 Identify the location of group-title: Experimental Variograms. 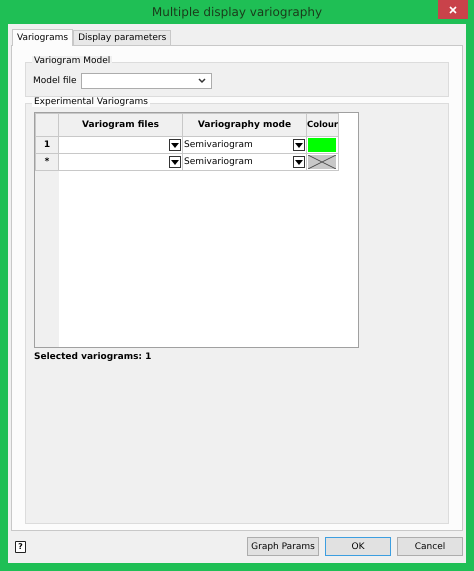
(91, 102).